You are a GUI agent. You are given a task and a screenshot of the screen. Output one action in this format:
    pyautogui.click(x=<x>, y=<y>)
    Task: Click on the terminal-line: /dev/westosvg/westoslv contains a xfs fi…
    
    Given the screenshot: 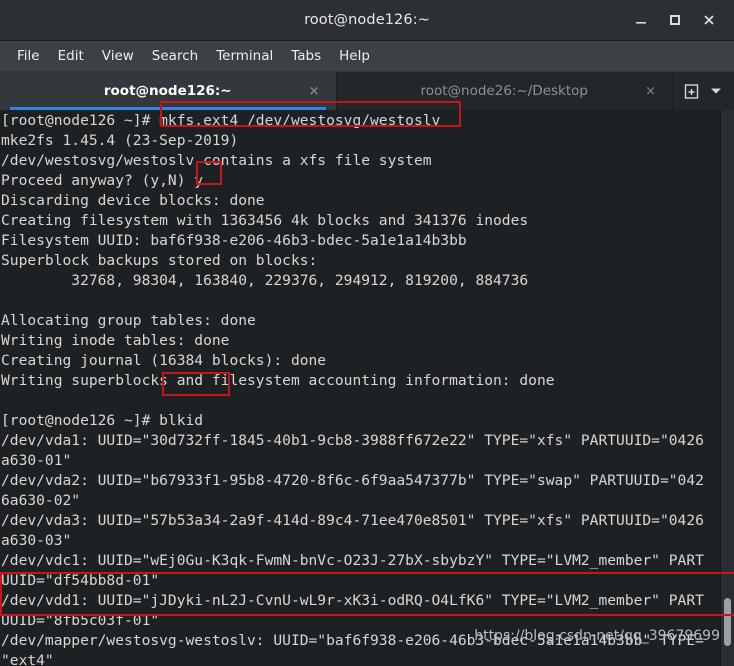 What is the action you would take?
    pyautogui.click(x=216, y=160)
    